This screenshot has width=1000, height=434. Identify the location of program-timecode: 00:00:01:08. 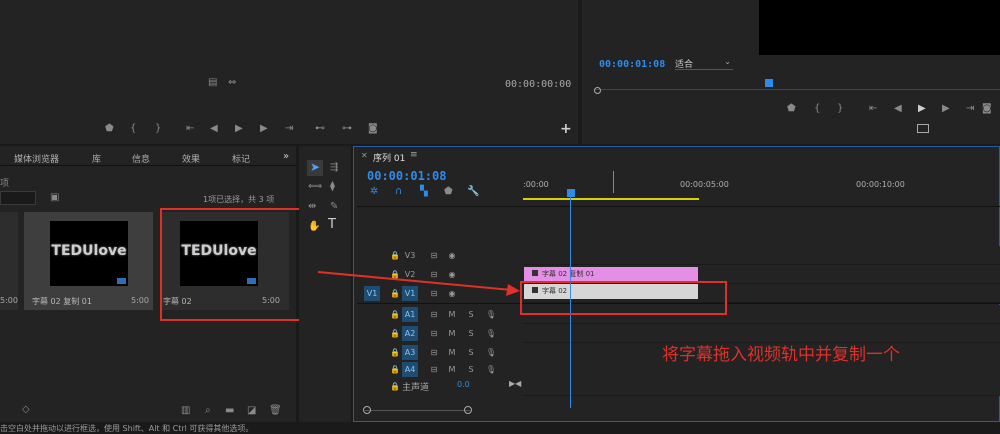
(632, 64).